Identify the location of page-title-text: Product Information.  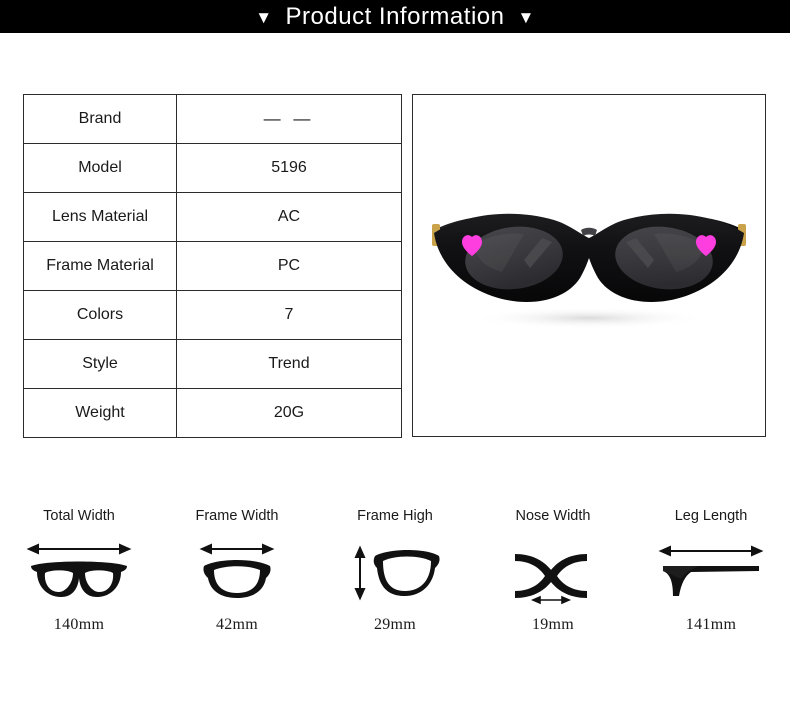
(395, 16).